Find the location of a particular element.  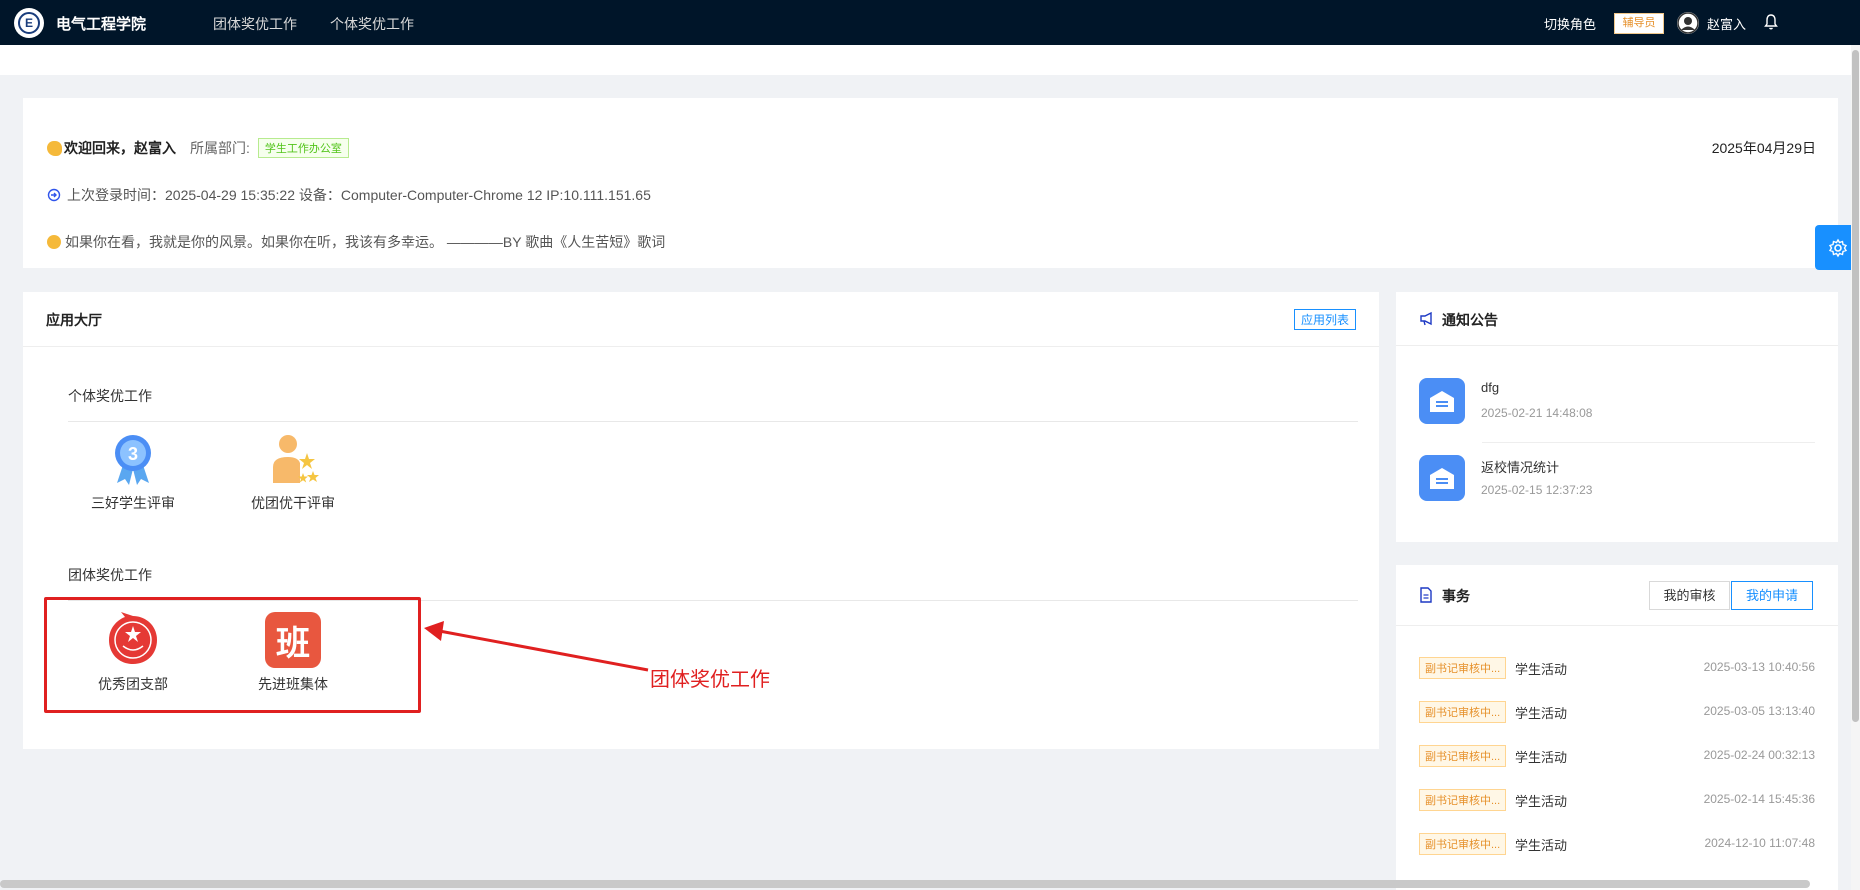

person-stars-icon is located at coordinates (293, 459).